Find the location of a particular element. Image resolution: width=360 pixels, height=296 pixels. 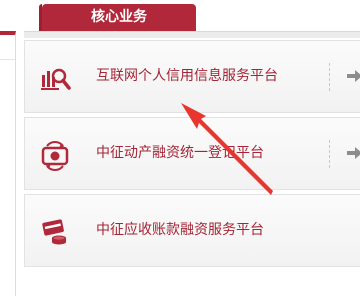

card-coins-icon is located at coordinates (55, 232).